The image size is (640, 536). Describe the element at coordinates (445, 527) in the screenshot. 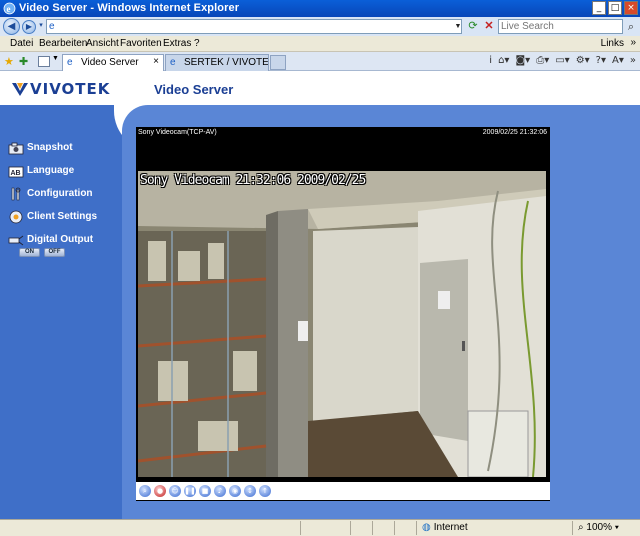

I see `security-zone: ◍ Internet` at that location.